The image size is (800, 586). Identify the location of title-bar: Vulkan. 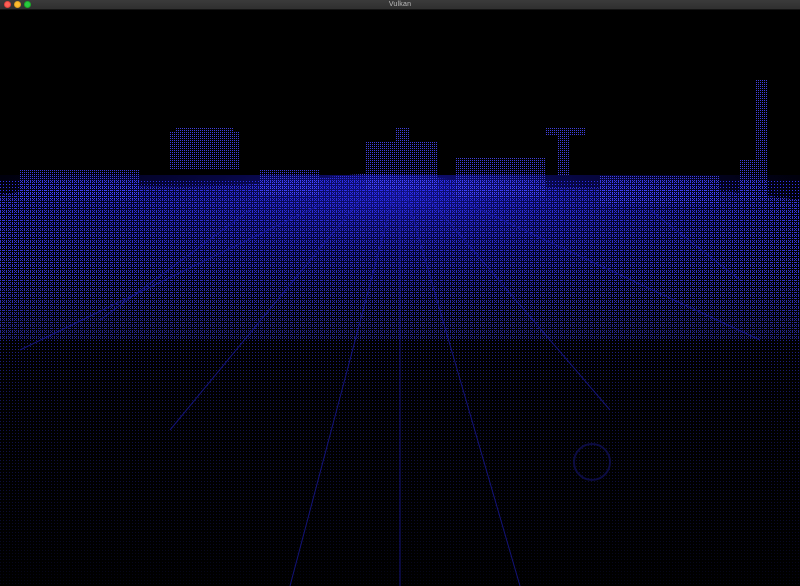
(400, 5).